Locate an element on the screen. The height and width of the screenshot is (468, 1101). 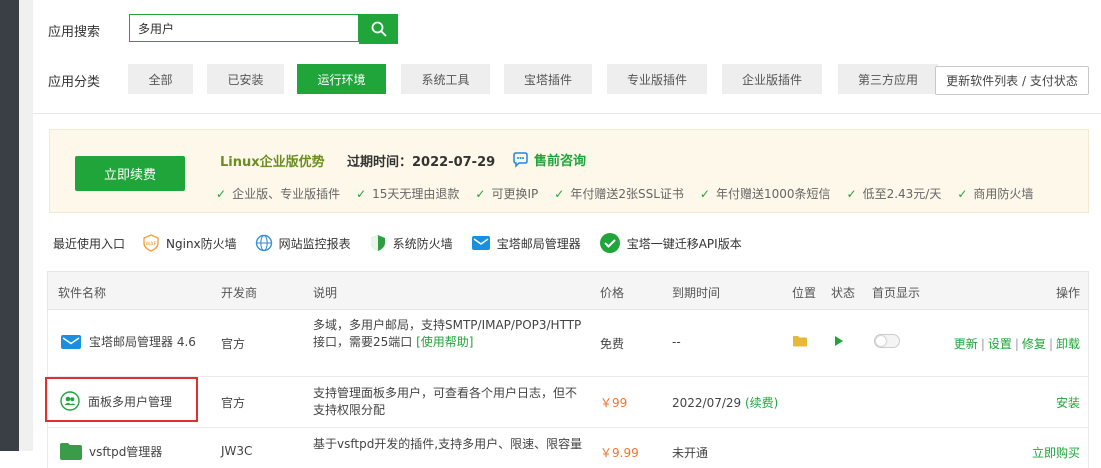
install-link: 安装 is located at coordinates (1068, 403).